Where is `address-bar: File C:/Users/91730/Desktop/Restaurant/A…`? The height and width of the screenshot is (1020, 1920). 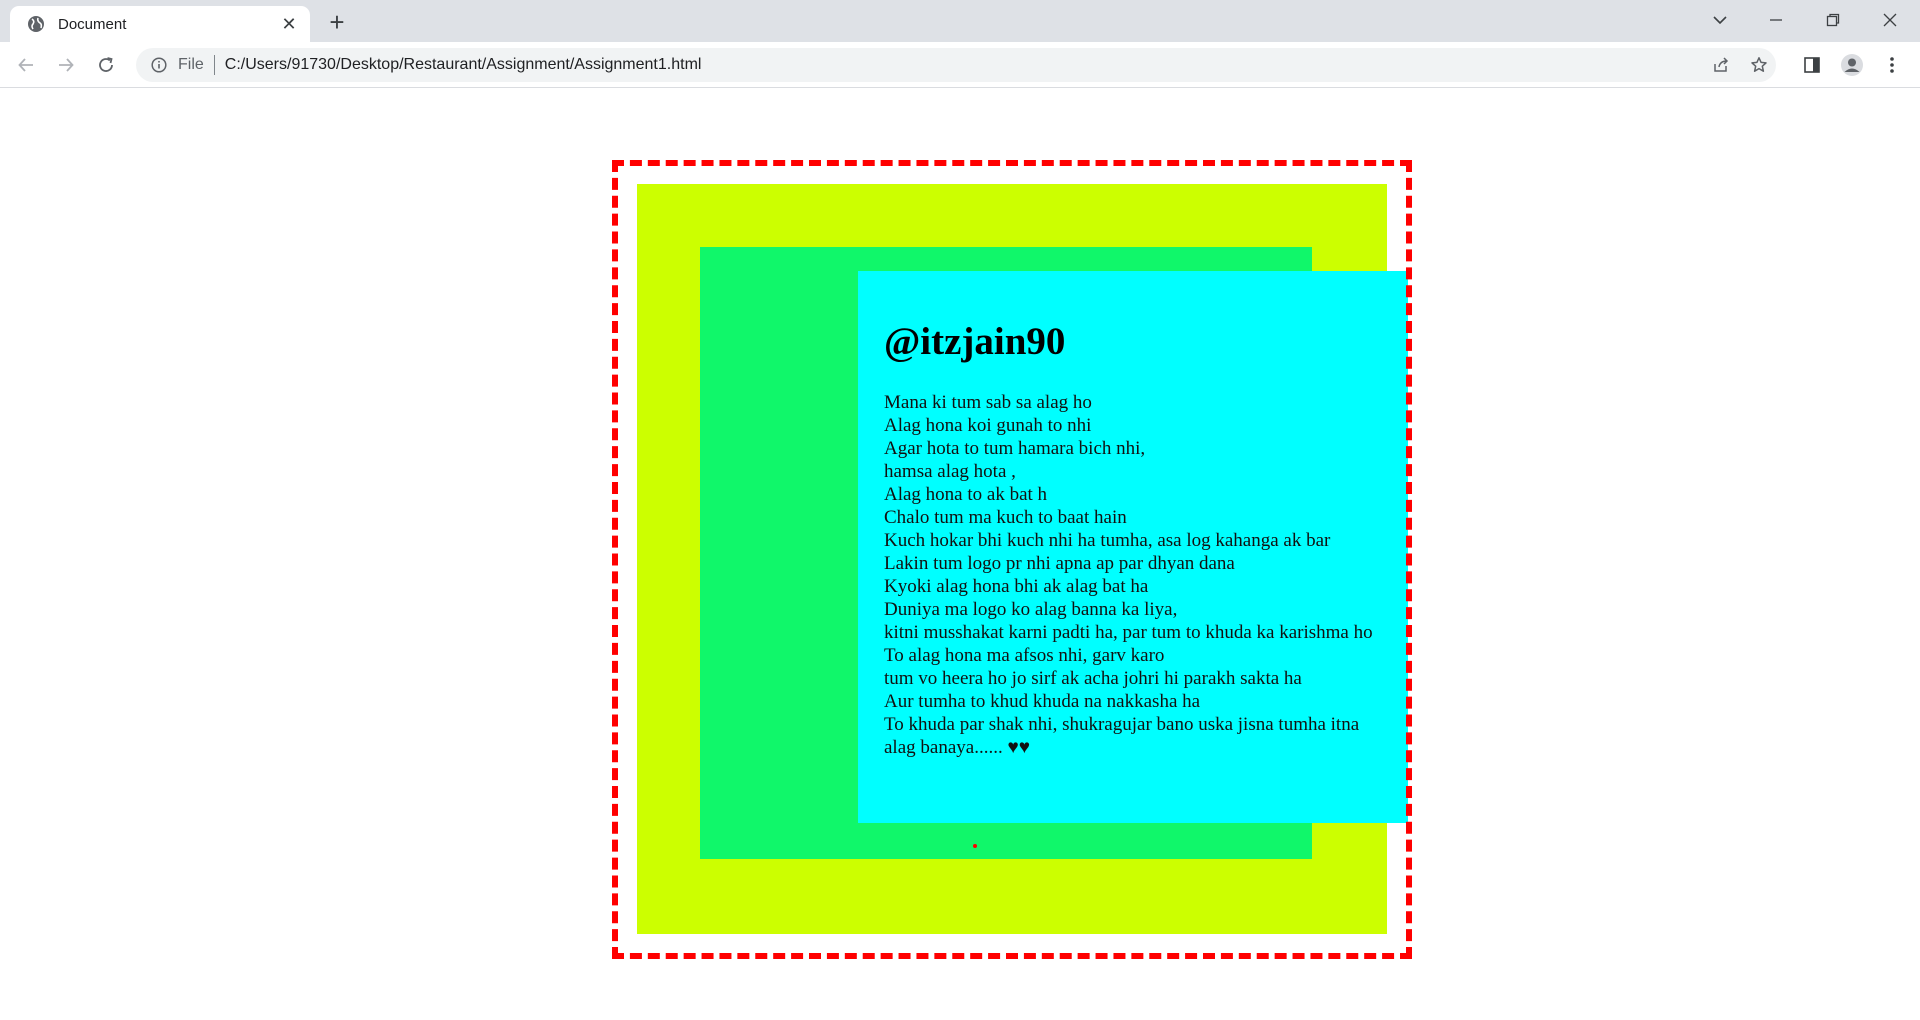
address-bar: File C:/Users/91730/Desktop/Restaurant/A… is located at coordinates (956, 65).